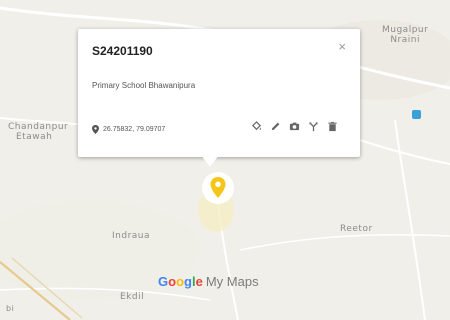 This screenshot has height=320, width=450. What do you see at coordinates (210, 161) in the screenshot?
I see `popup-pointer` at bounding box center [210, 161].